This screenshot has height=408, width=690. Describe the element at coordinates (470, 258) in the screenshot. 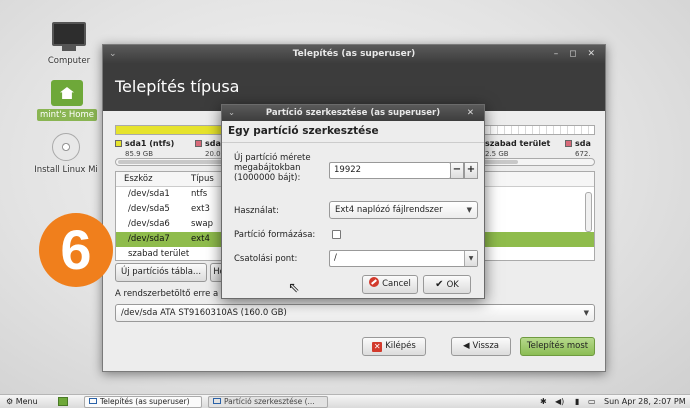

I see `chevron-down-icon: ▼` at that location.